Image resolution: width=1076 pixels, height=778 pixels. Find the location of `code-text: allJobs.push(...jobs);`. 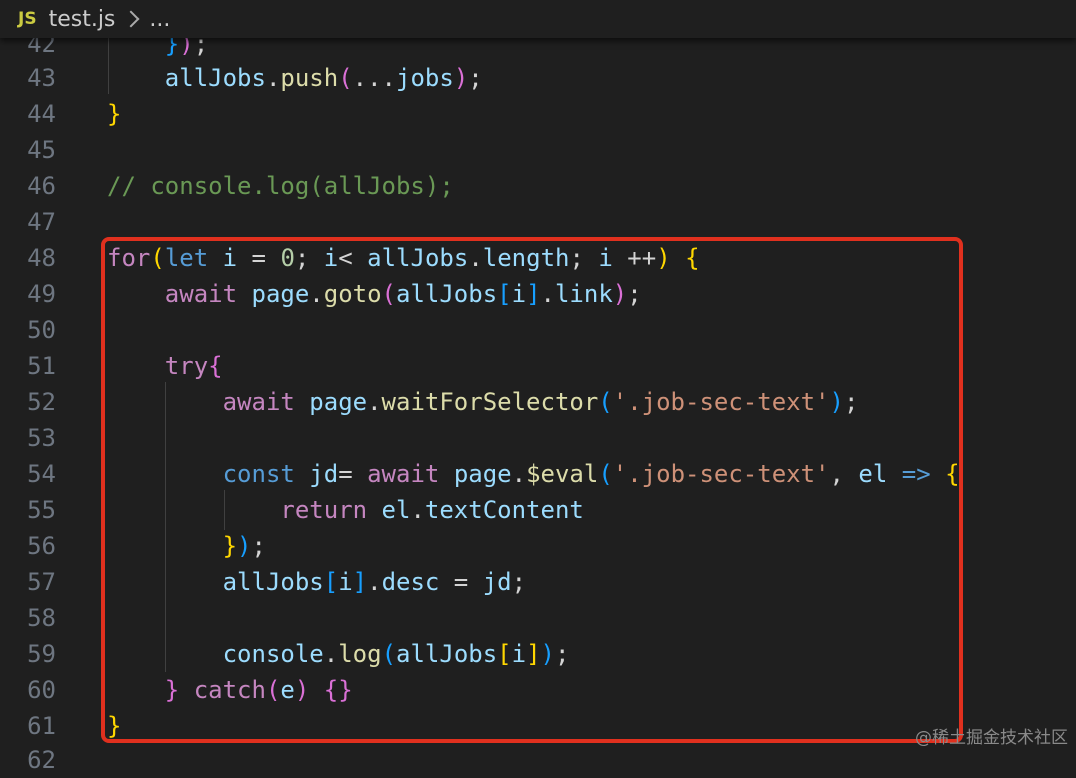

code-text: allJobs.push(...jobs); is located at coordinates (295, 78).